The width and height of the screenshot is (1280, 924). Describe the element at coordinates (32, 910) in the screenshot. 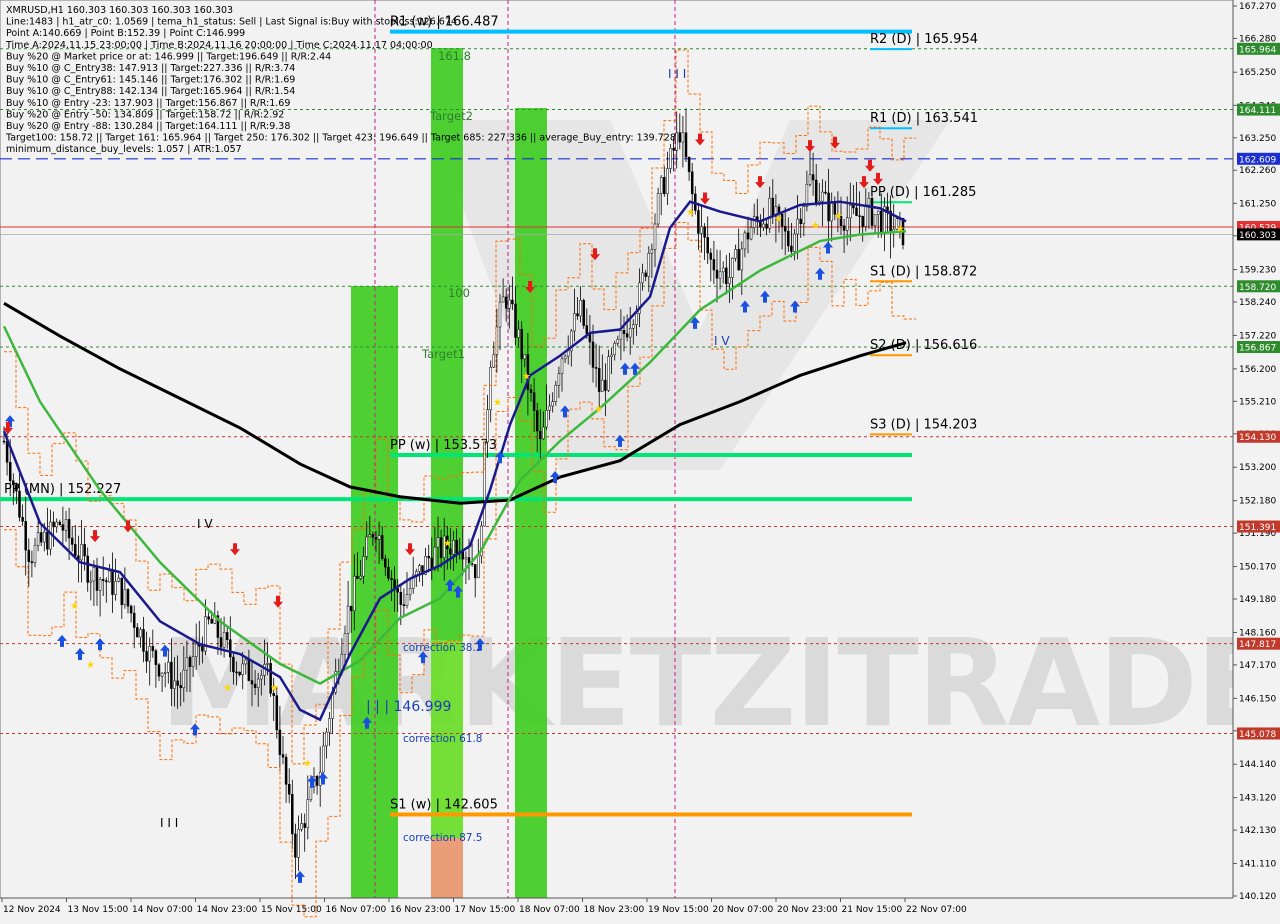

I see `time-tick-label-0: 12 Nov 2024` at that location.